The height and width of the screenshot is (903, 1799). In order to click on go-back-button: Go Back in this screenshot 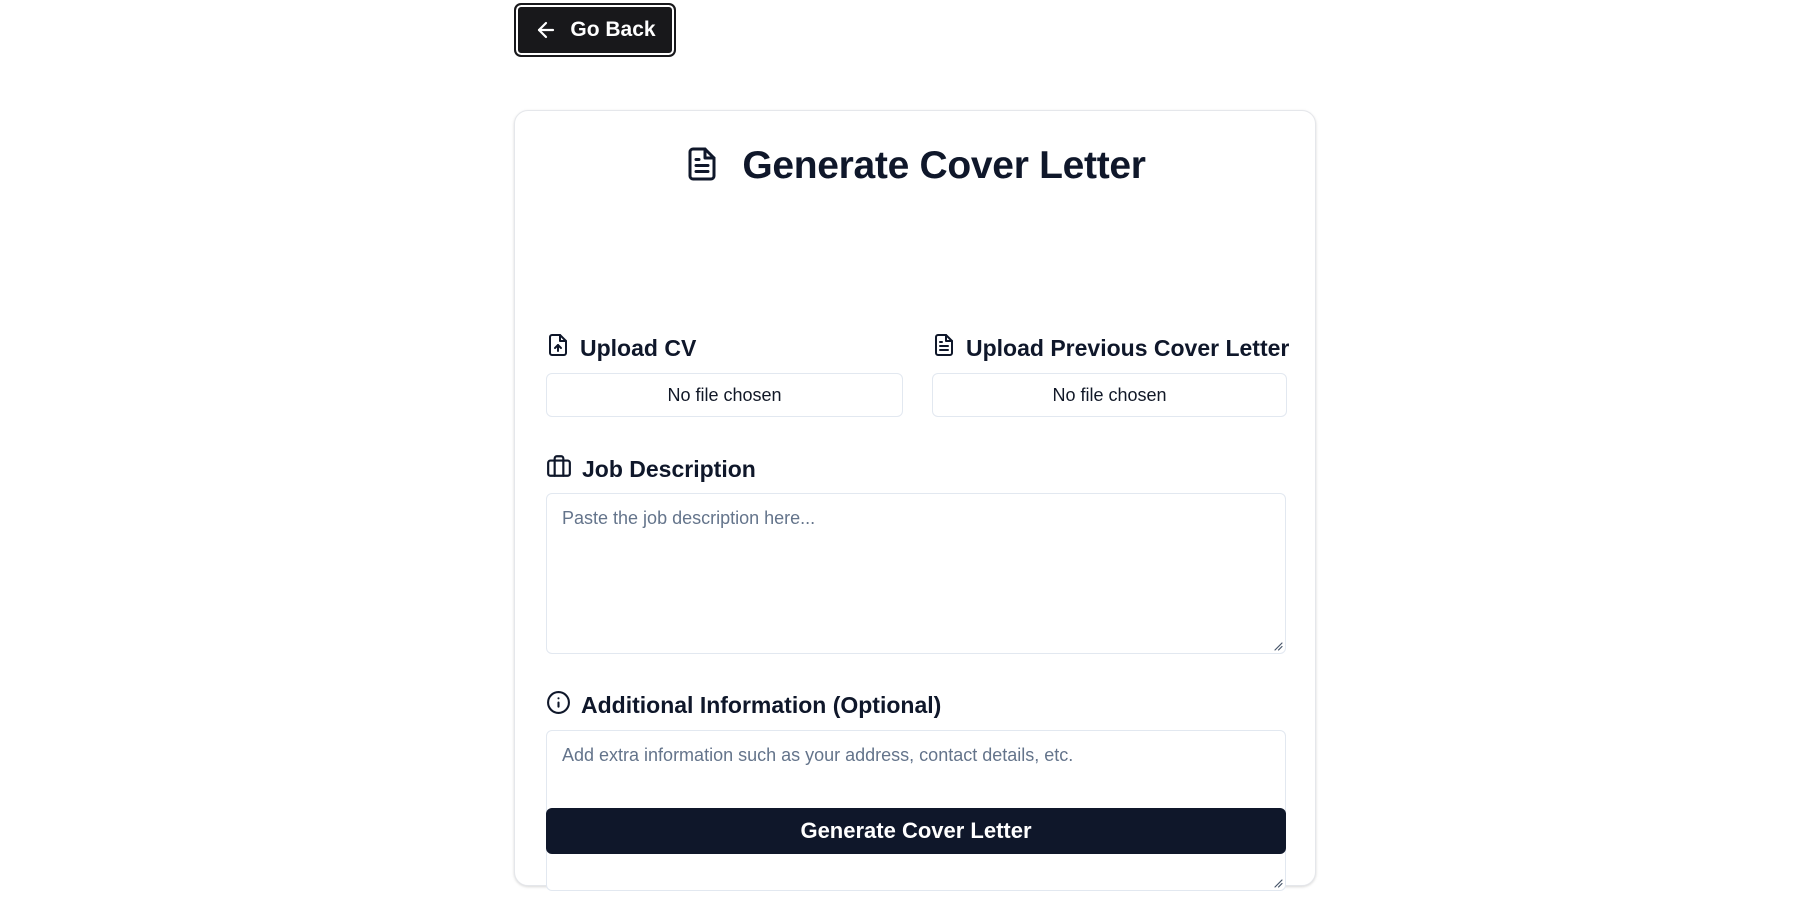, I will do `click(595, 30)`.